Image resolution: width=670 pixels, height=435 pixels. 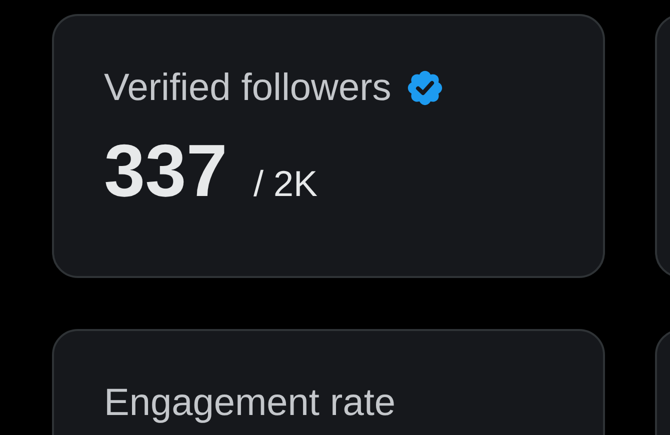 I want to click on card-title: Verified followers, so click(x=248, y=88).